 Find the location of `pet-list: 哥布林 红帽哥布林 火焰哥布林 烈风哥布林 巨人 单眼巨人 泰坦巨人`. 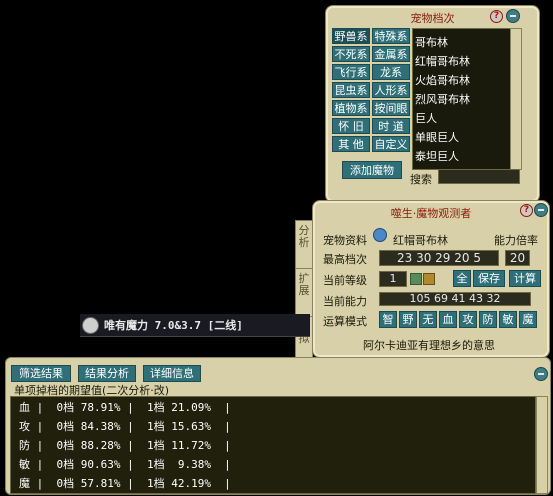

pet-list: 哥布林 红帽哥布林 火焰哥布林 烈风哥布林 巨人 单眼巨人 泰坦巨人 is located at coordinates (462, 99).